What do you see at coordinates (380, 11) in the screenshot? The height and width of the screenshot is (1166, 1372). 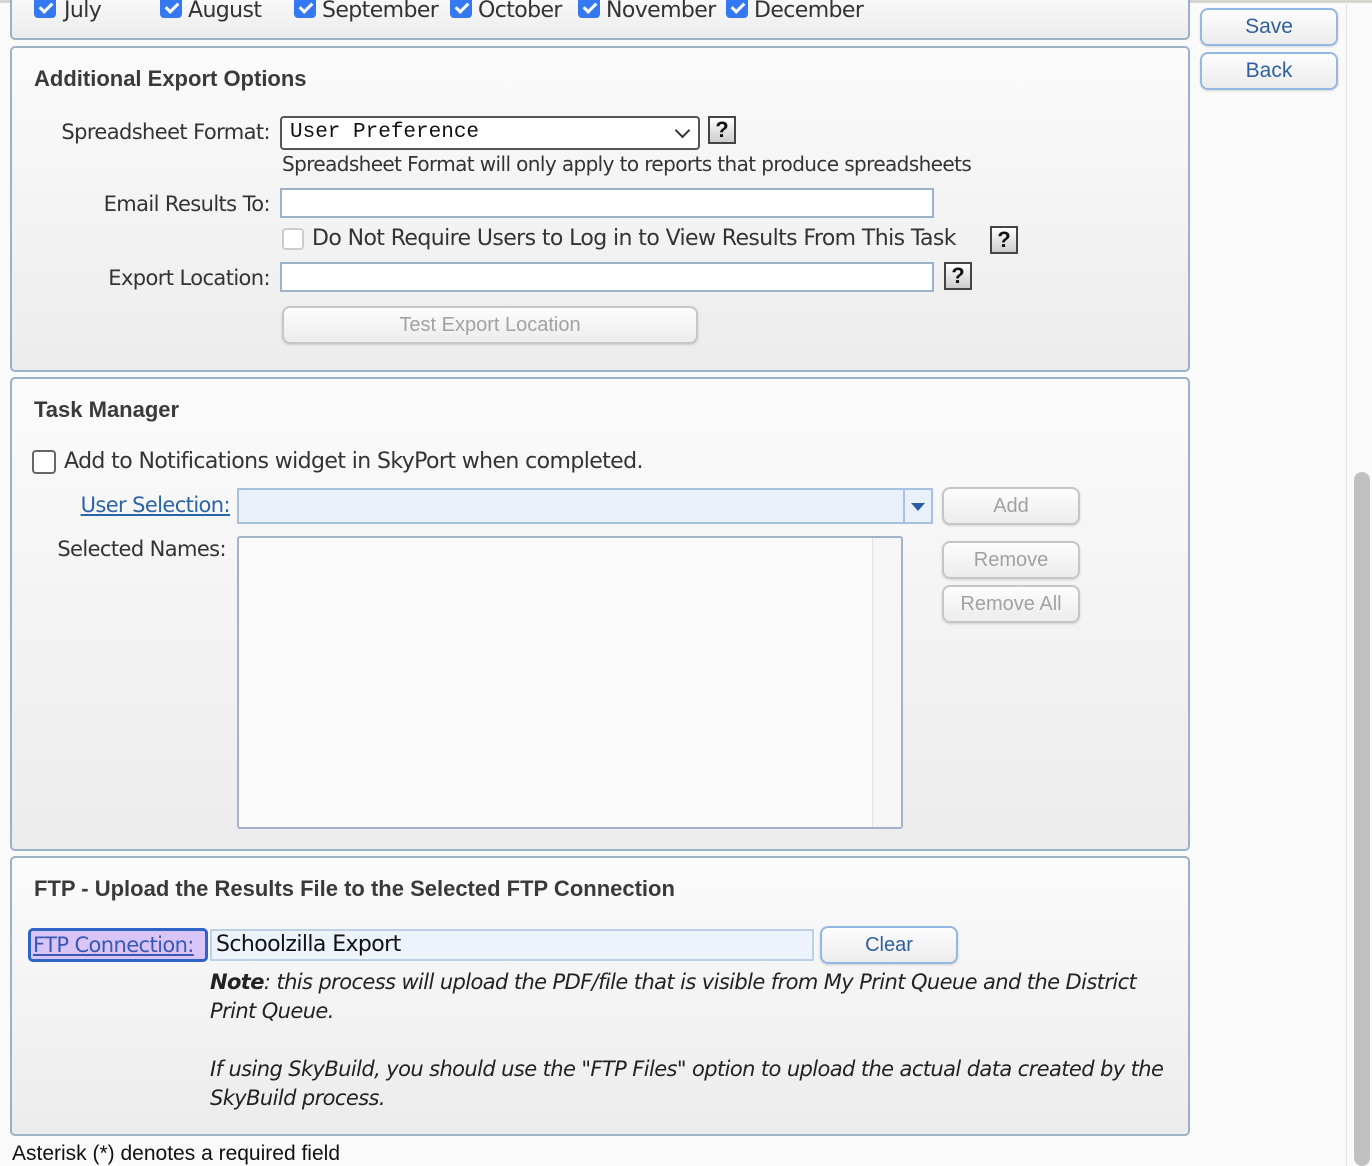 I see `month-label: September` at bounding box center [380, 11].